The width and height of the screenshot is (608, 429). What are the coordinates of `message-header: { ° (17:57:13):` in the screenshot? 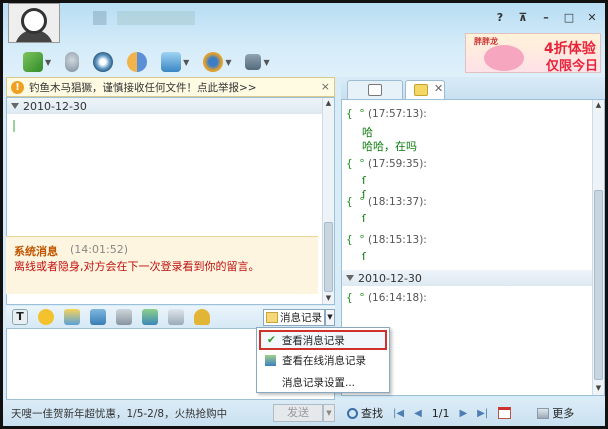 It's located at (386, 114).